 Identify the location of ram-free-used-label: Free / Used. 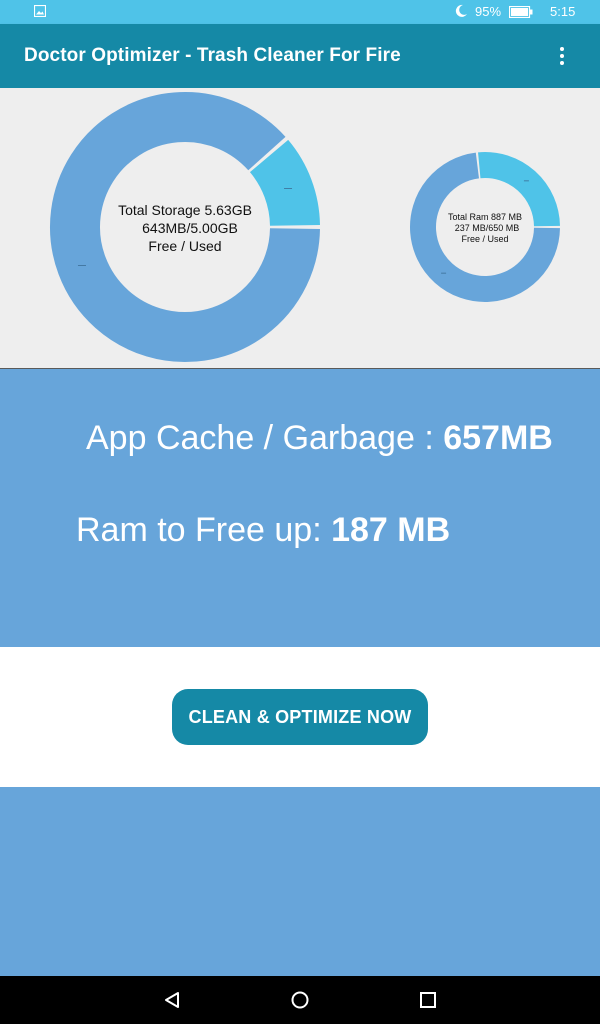
(484, 239).